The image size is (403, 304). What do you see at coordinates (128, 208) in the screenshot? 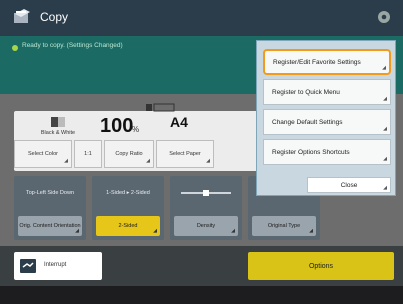
I see `two-sided-tile: 1-Sided ▸ 2-Sided 2-Sided ◢` at bounding box center [128, 208].